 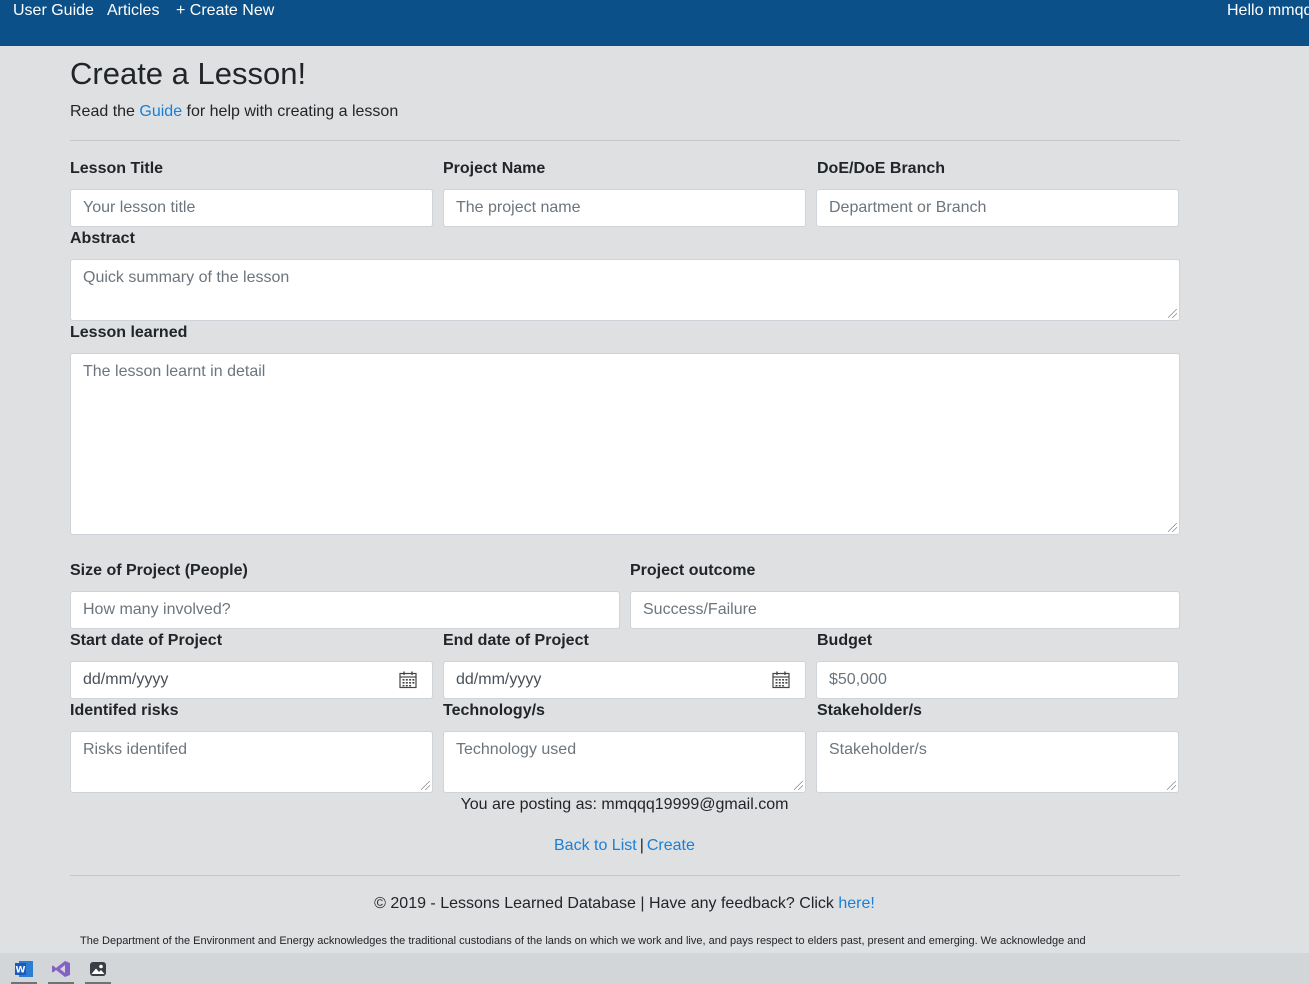 What do you see at coordinates (117, 168) in the screenshot?
I see `lesson-title-label: Lesson Title` at bounding box center [117, 168].